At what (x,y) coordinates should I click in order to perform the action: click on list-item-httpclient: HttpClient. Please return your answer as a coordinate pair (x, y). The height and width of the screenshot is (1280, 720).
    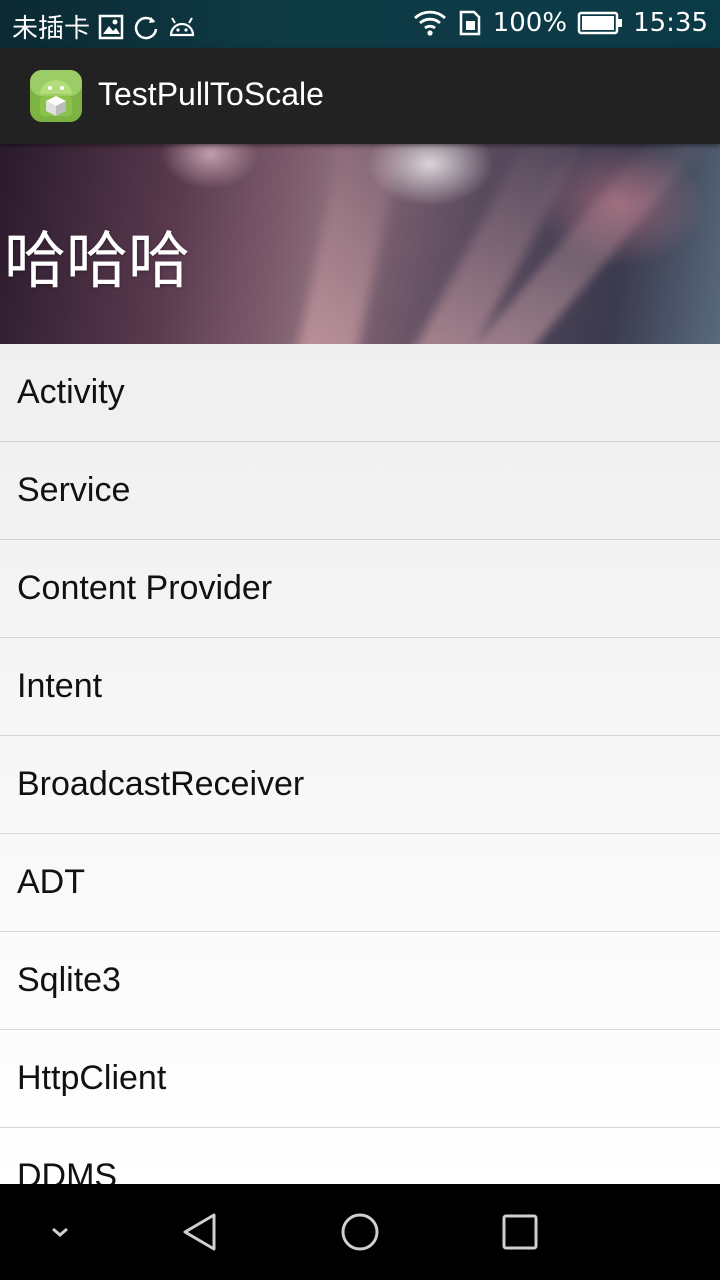
    Looking at the image, I should click on (360, 1079).